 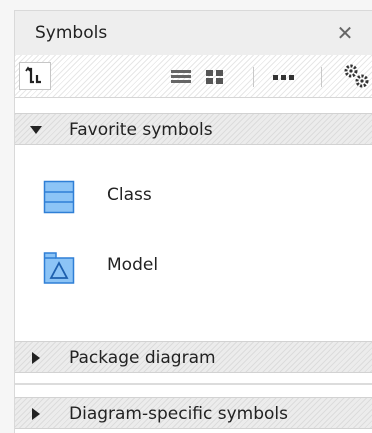 What do you see at coordinates (193, 267) in the screenshot?
I see `favorite-item-model: Model` at bounding box center [193, 267].